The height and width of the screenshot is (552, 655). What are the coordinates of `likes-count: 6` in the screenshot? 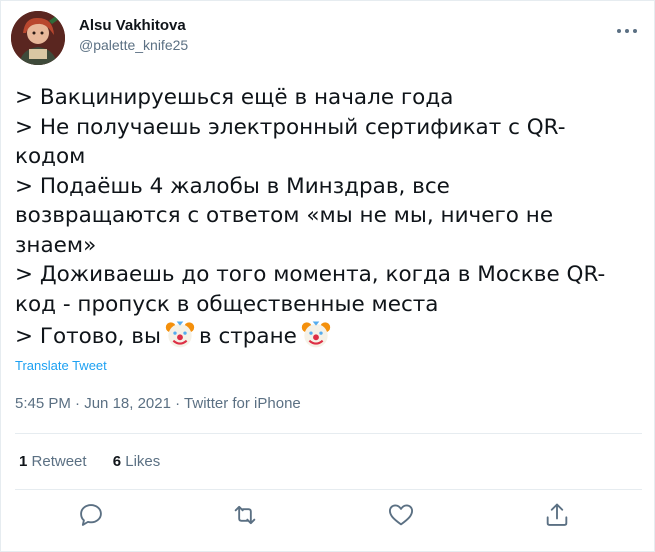 It's located at (117, 461).